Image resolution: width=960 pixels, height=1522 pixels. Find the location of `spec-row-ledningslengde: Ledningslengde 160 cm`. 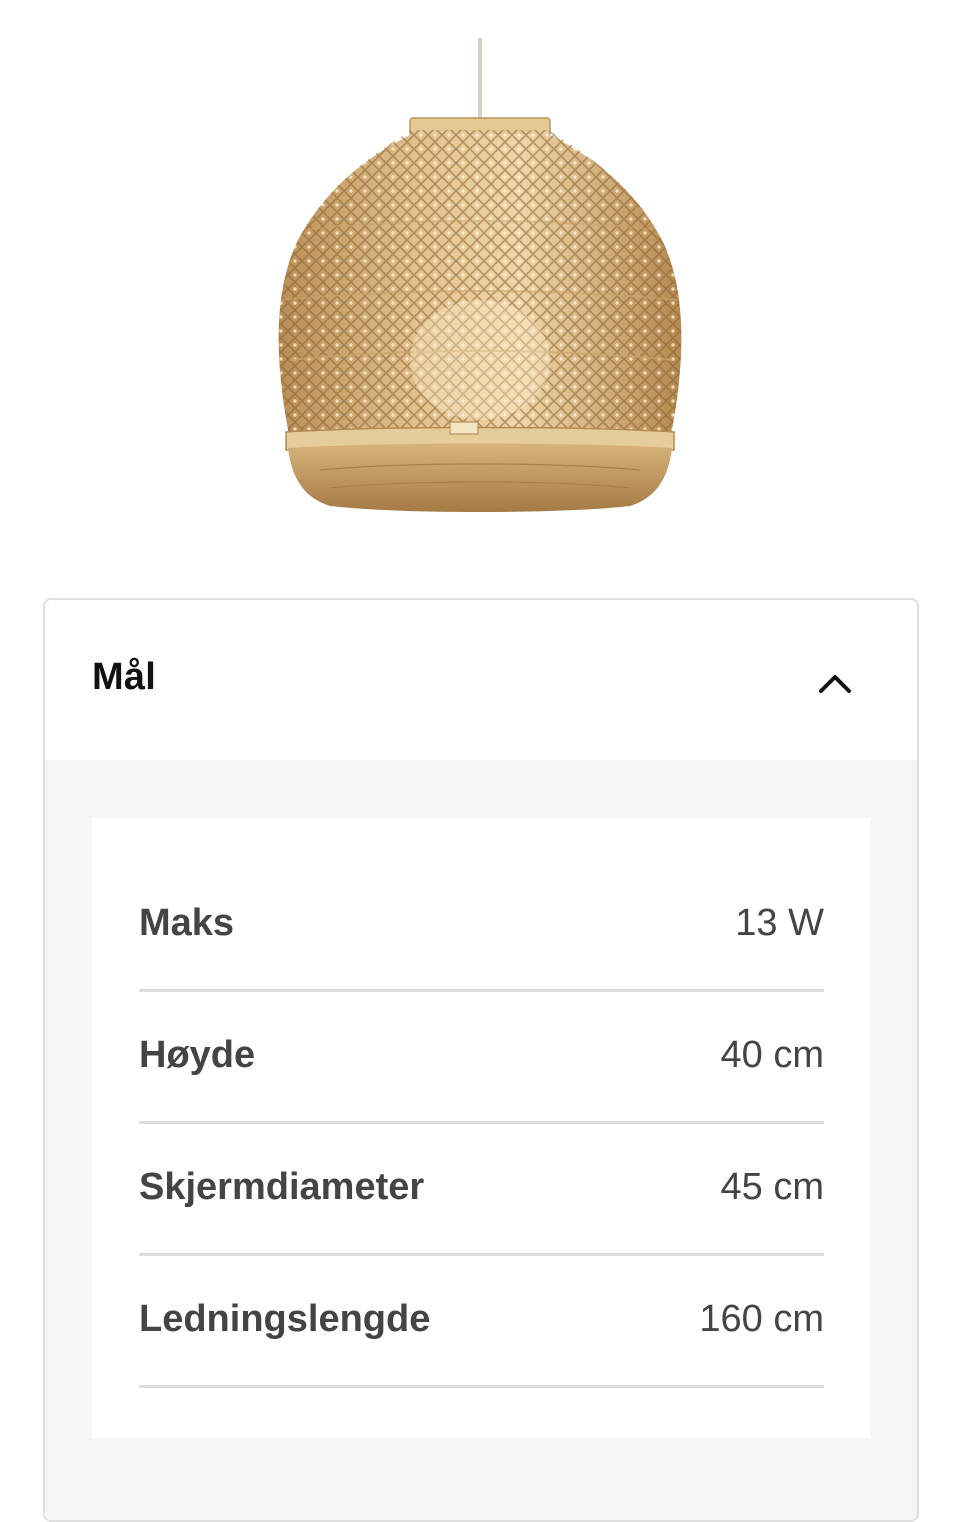

spec-row-ledningslengde: Ledningslengde 160 cm is located at coordinates (481, 1322).